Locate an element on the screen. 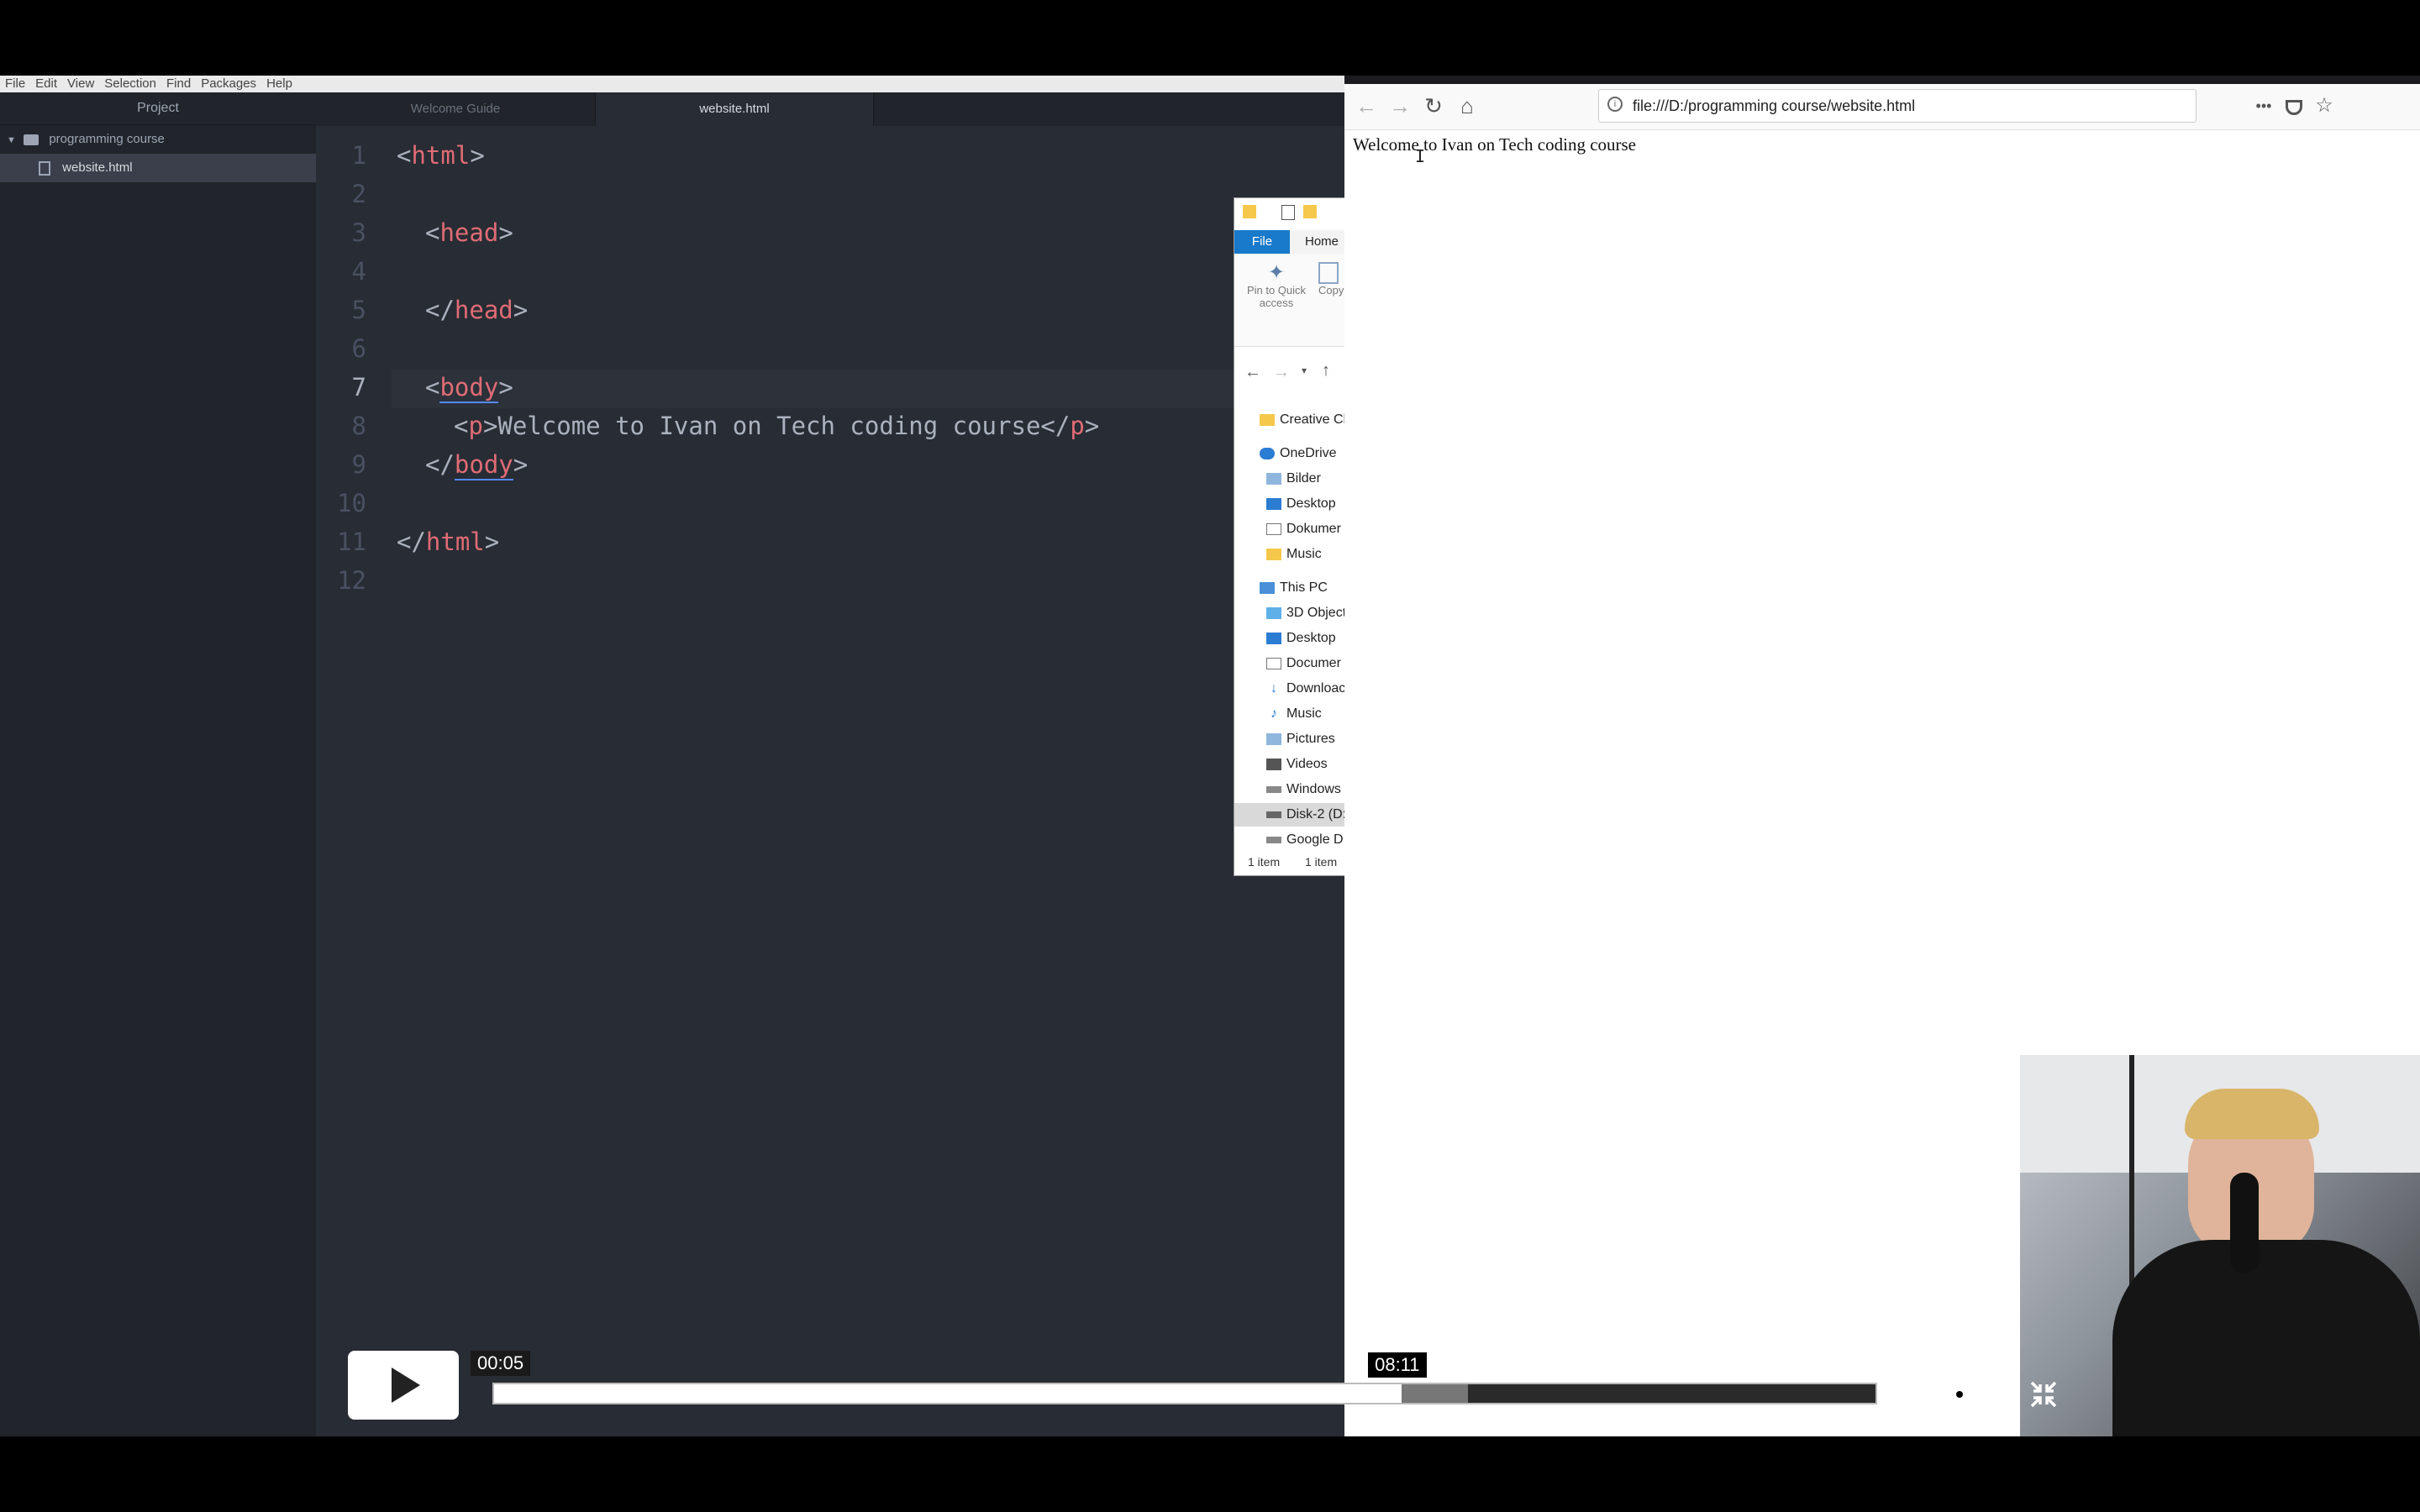  menu-help: Help is located at coordinates (279, 84).